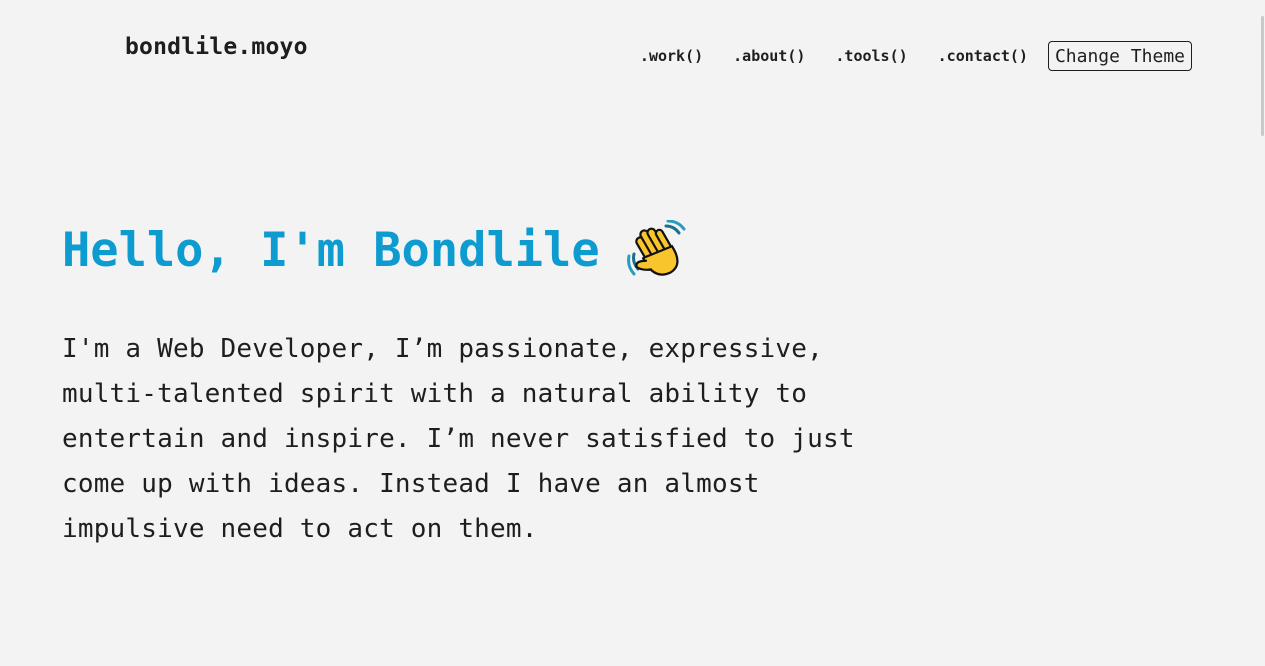  I want to click on nav-link-tools: .tools(), so click(871, 56).